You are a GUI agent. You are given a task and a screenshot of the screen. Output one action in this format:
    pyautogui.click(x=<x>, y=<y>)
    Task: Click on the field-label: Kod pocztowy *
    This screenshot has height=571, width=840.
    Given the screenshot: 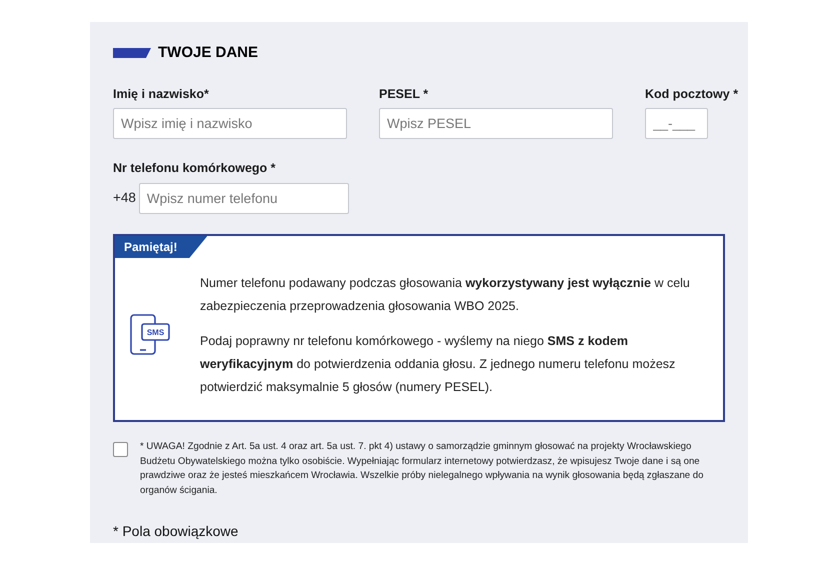 What is the action you would take?
    pyautogui.click(x=691, y=94)
    